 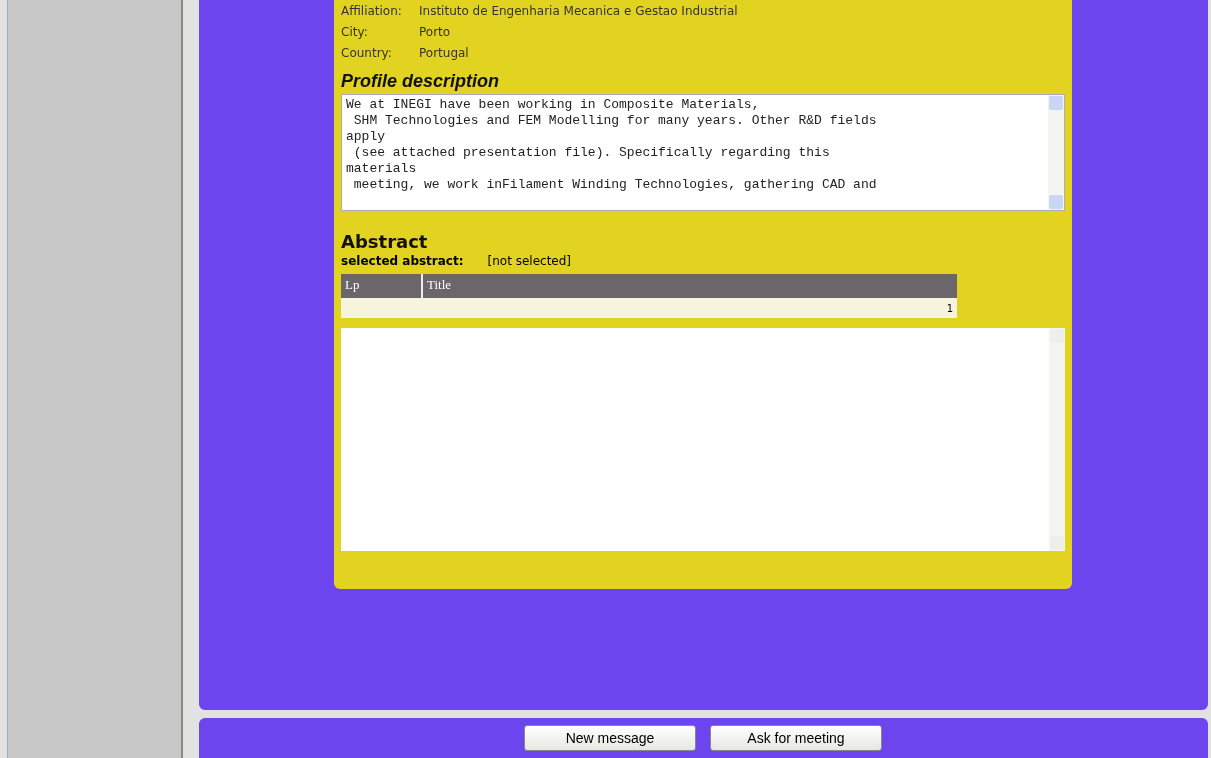 I want to click on field-value: Porto, so click(x=435, y=31).